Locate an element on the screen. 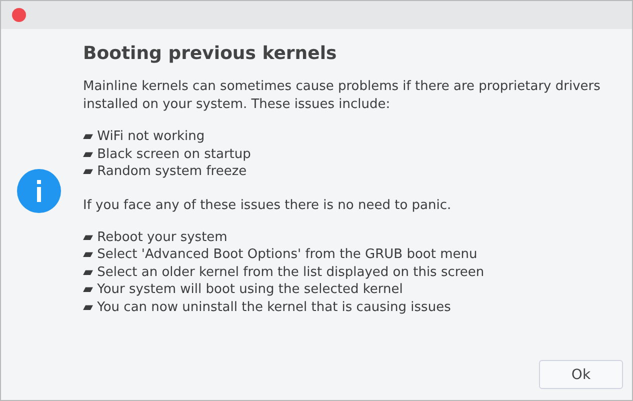 This screenshot has height=401, width=633. issue-item: ▰ WiFi not working is located at coordinates (144, 137).